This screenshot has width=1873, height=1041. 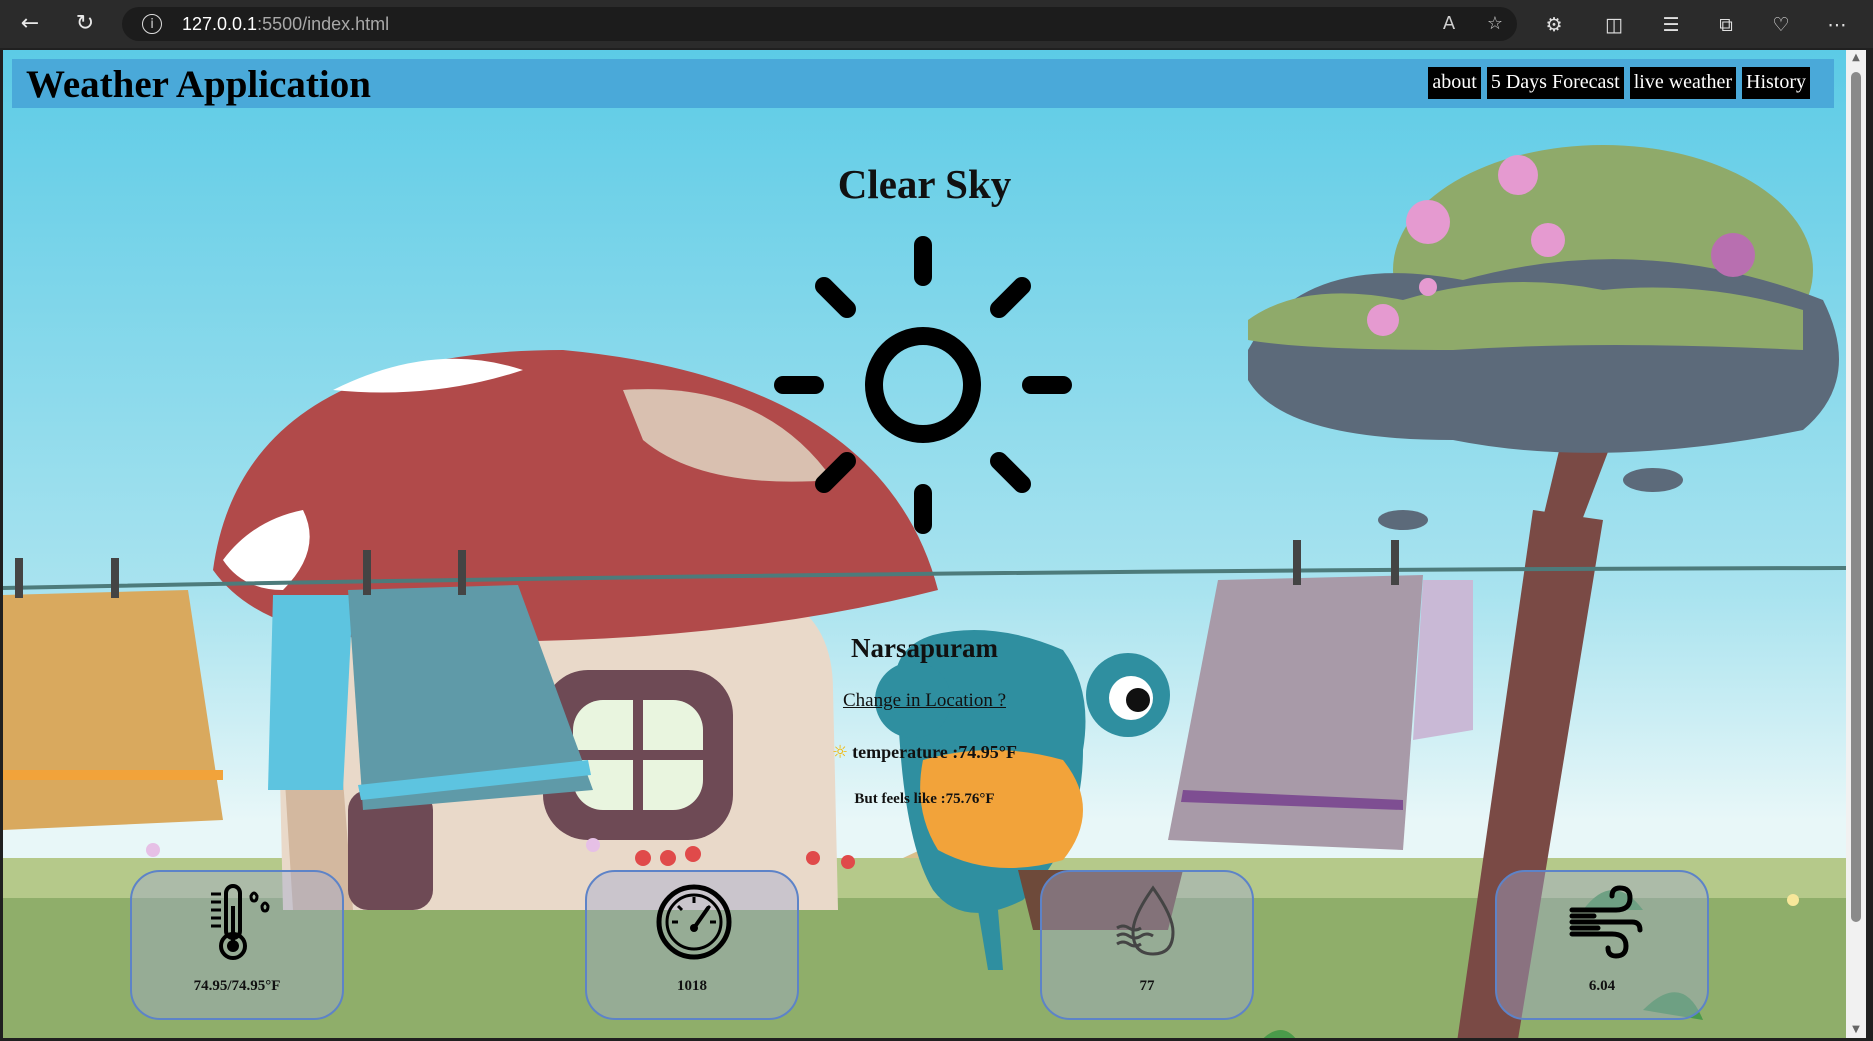 I want to click on small-sun-icon: ☼, so click(x=840, y=752).